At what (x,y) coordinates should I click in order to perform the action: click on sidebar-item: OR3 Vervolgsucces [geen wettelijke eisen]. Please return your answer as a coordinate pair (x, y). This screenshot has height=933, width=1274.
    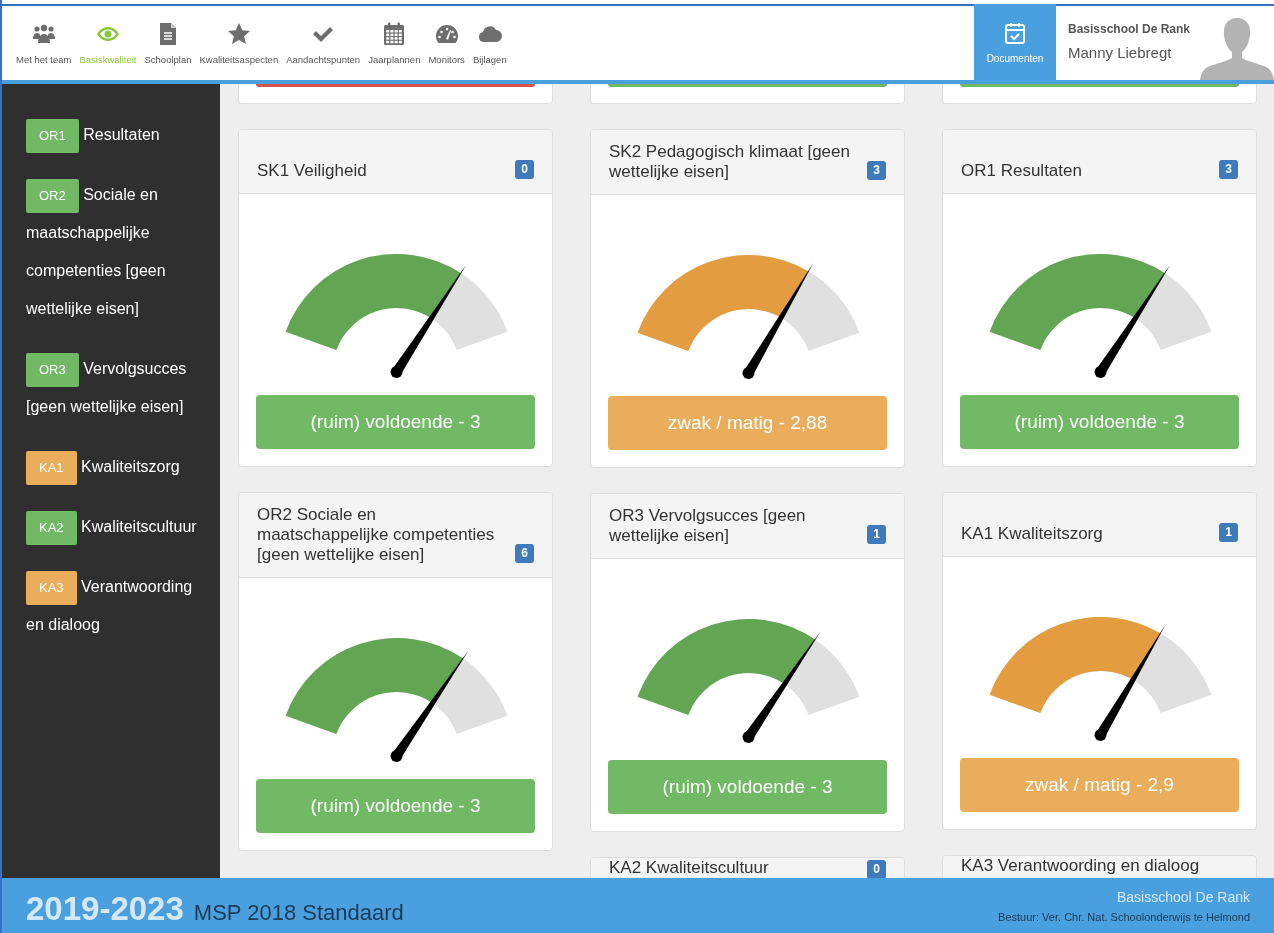
    Looking at the image, I should click on (114, 388).